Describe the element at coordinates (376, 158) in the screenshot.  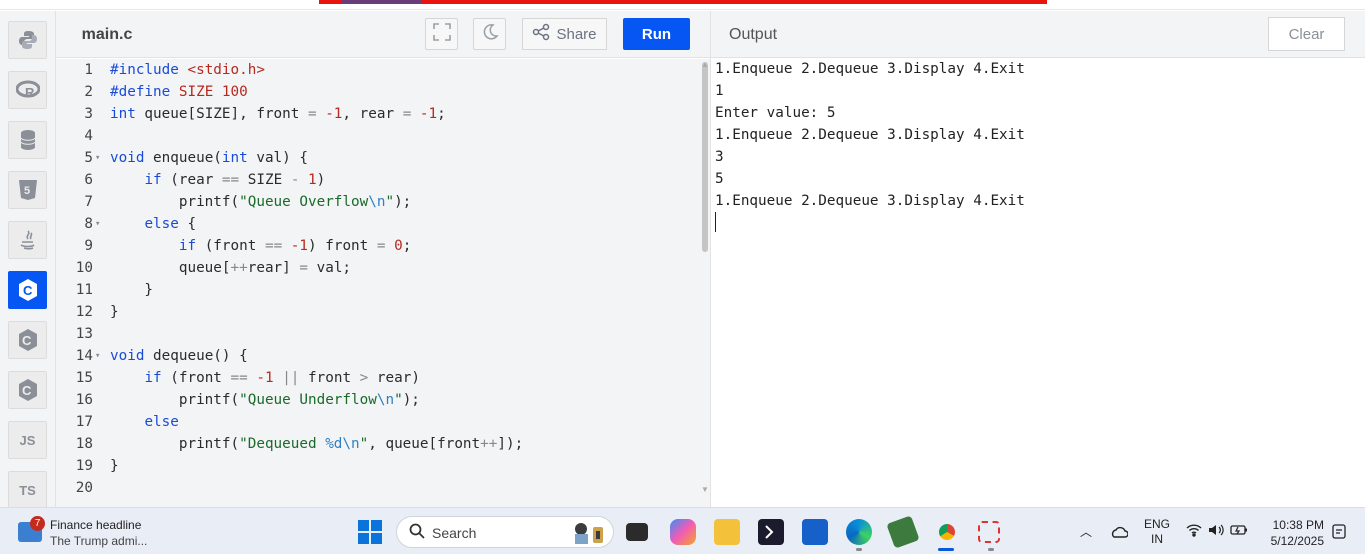
I see `code-line: 5 ▾ void enqueue(int val) {` at that location.